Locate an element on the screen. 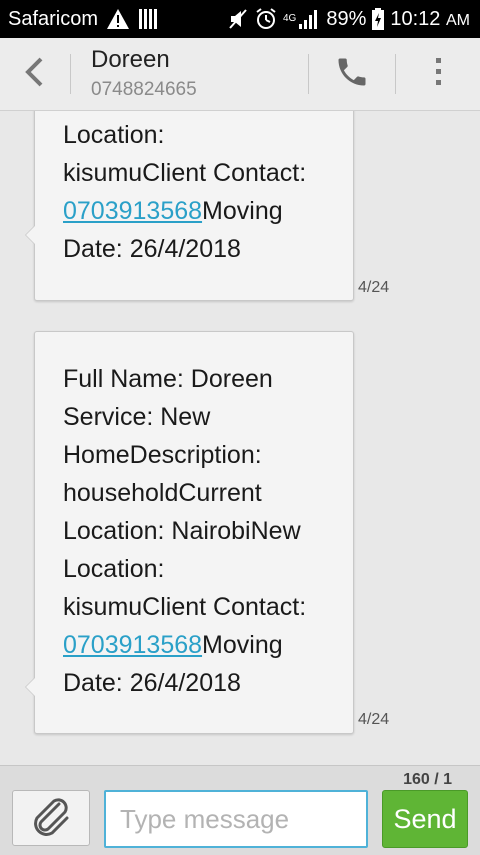 Image resolution: width=480 pixels, height=855 pixels. alarm-icon is located at coordinates (266, 19).